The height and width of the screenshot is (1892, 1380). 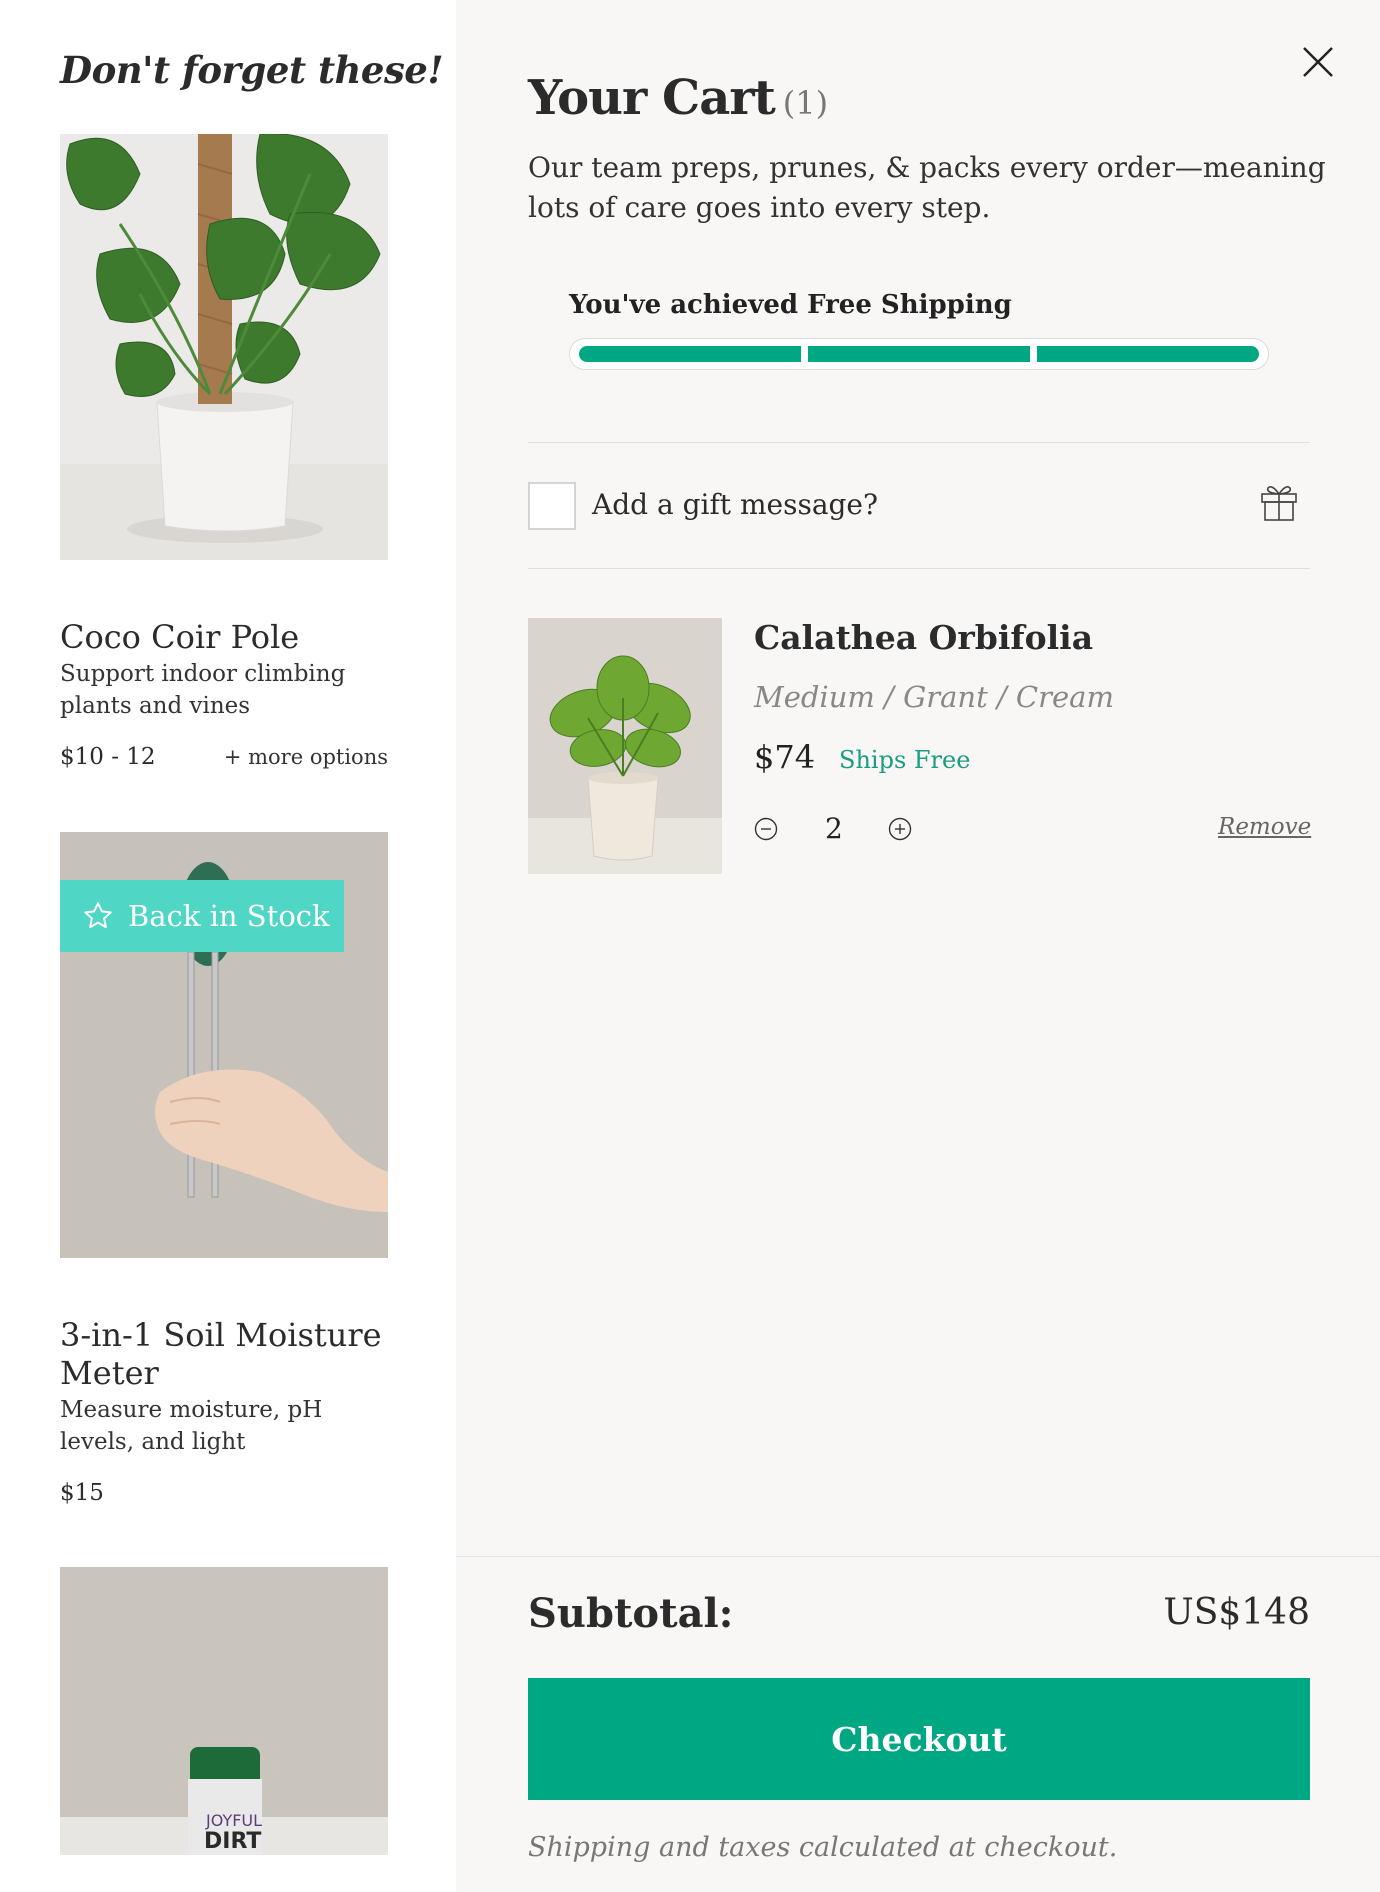 What do you see at coordinates (191, 1426) in the screenshot?
I see `product-description: Measure moisture, pH levels, and light` at bounding box center [191, 1426].